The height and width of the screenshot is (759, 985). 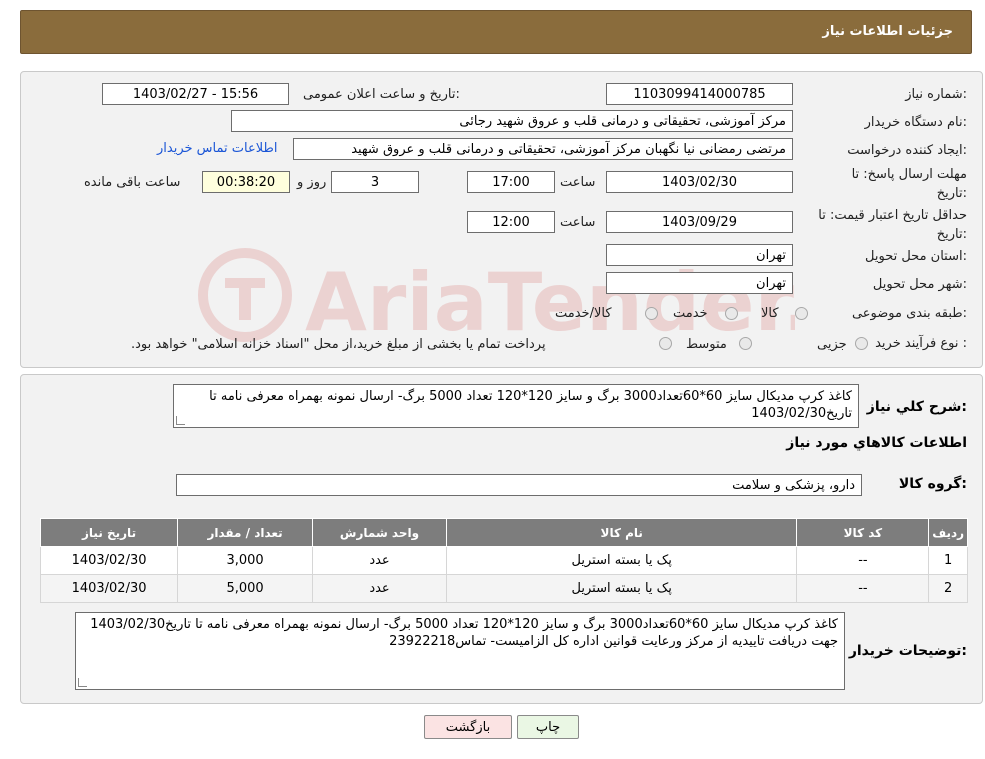 I want to click on col-item-code: کد کالا, so click(x=863, y=532).